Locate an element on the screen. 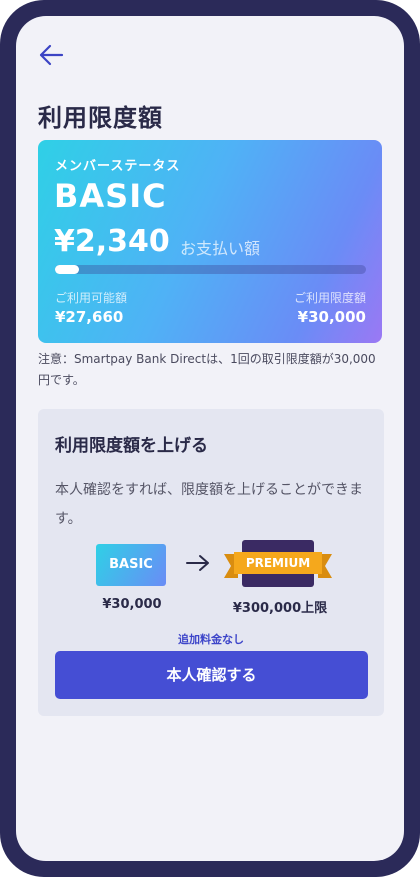 This screenshot has width=420, height=877. premium-badge-label: PREMIUM is located at coordinates (278, 563).